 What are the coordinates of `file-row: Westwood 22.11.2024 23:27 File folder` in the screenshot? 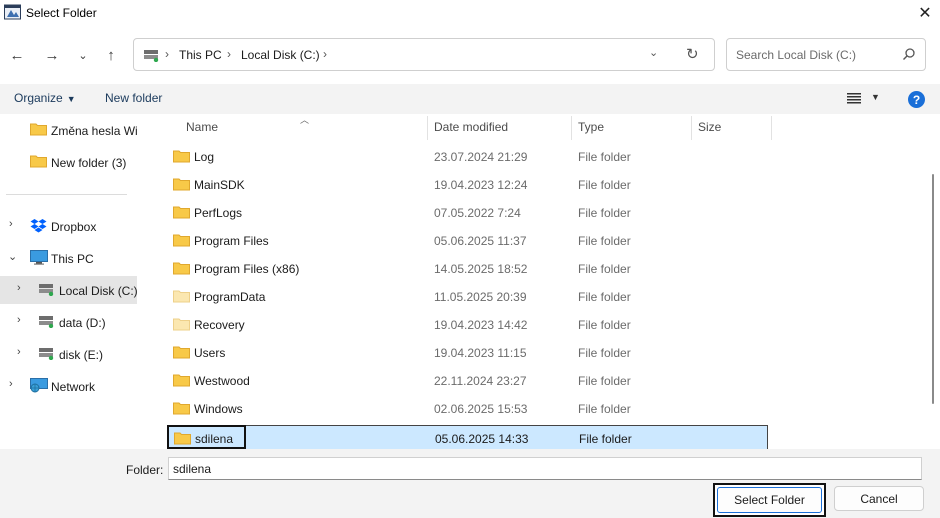 It's located at (467, 381).